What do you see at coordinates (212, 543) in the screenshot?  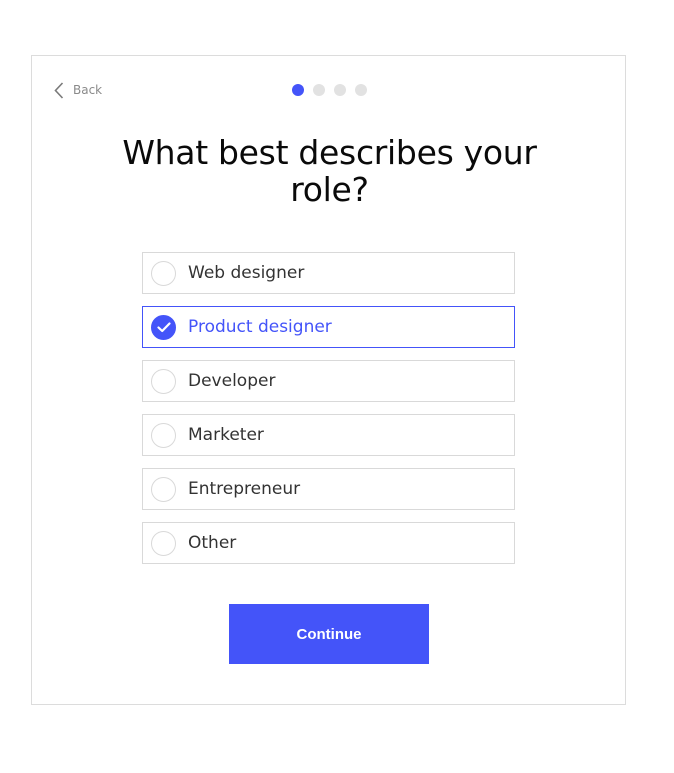 I see `option-label: Other` at bounding box center [212, 543].